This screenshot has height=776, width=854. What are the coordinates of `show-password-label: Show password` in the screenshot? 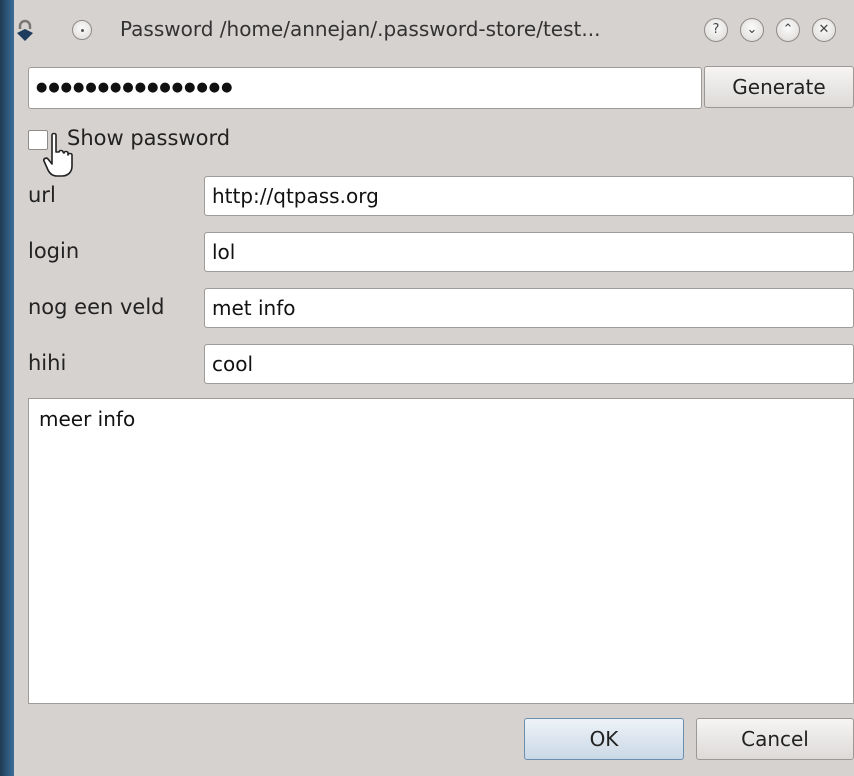 It's located at (148, 138).